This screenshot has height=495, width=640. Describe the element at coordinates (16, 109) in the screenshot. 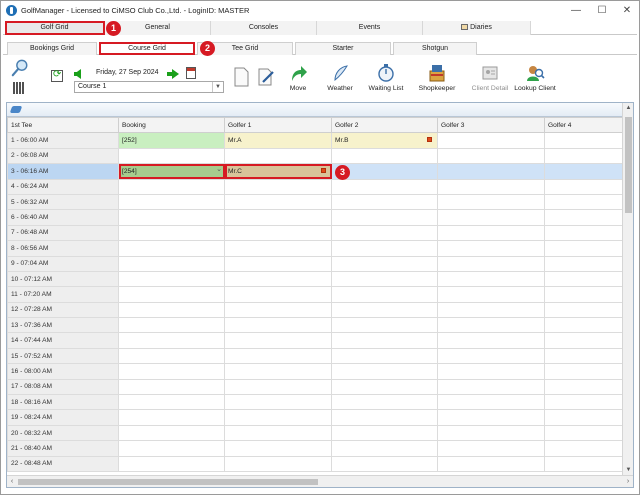

I see `eraser-icon` at that location.